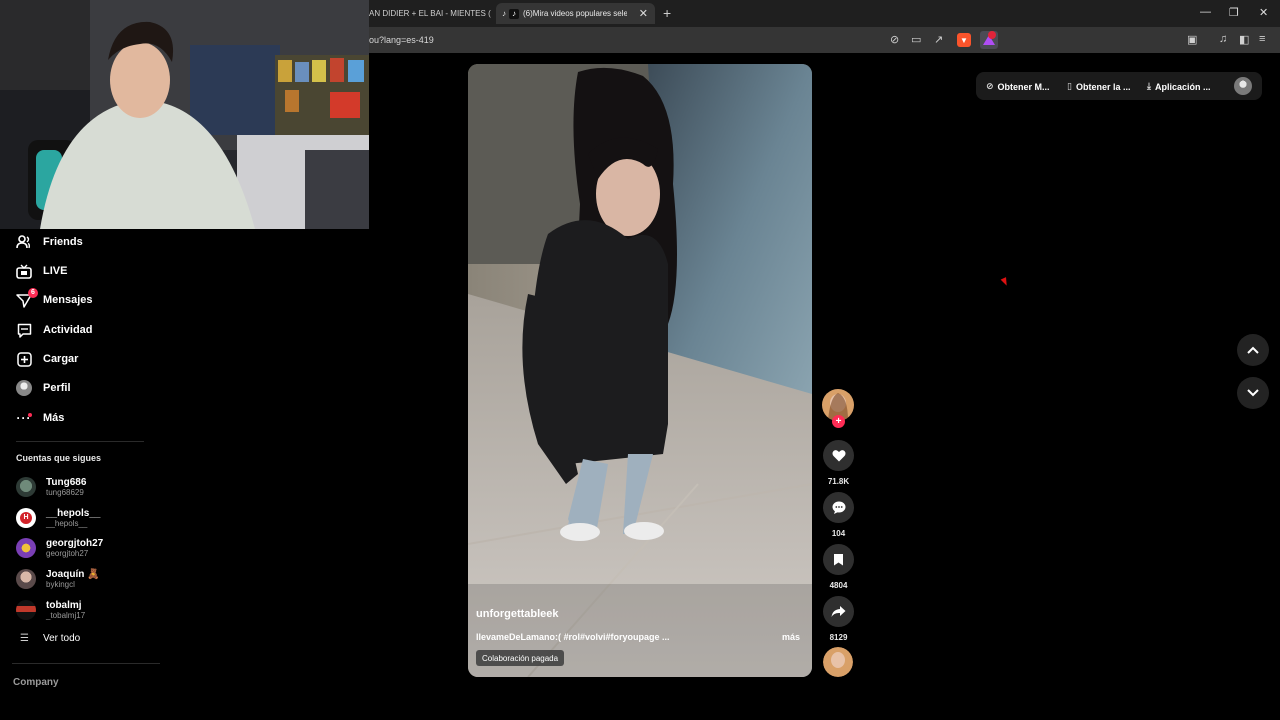 The width and height of the screenshot is (1280, 720). What do you see at coordinates (990, 86) in the screenshot?
I see `coin-icon: ⊘` at bounding box center [990, 86].